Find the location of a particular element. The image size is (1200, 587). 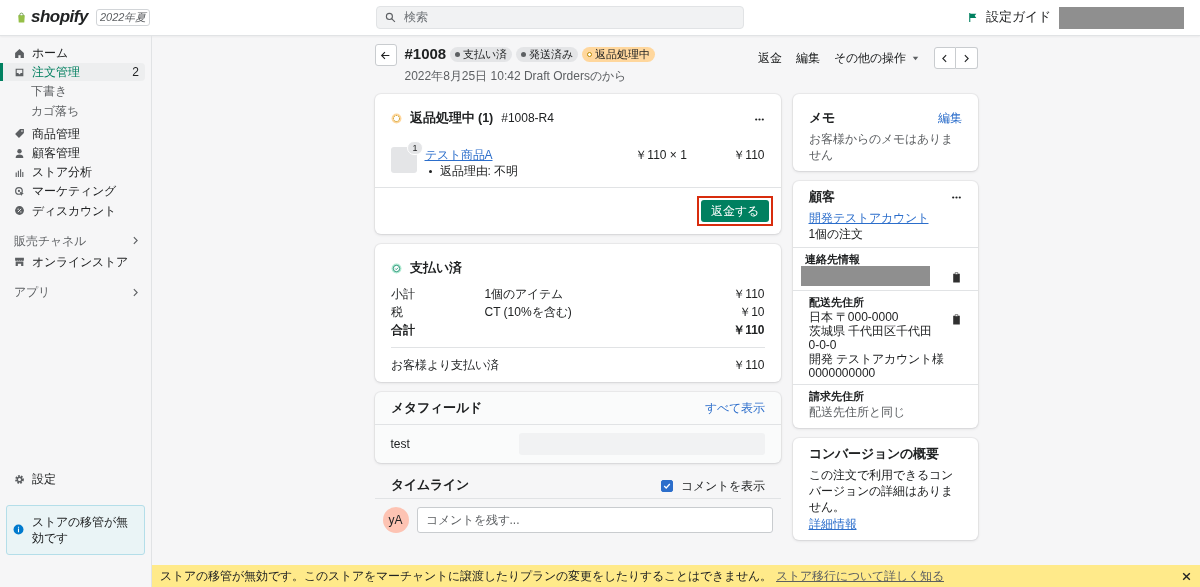

section-heading: 連絡先情報 is located at coordinates (832, 259).